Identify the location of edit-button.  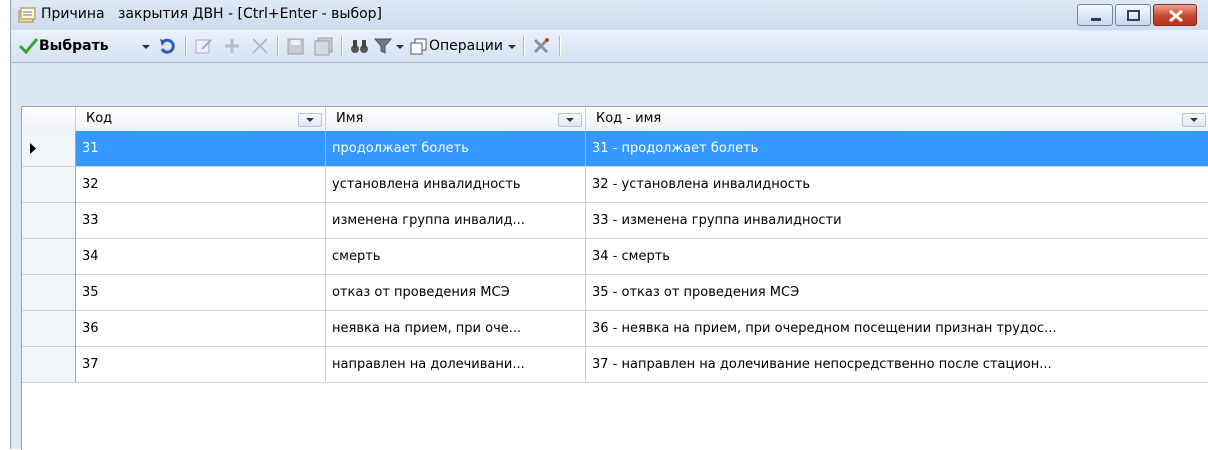
(204, 46).